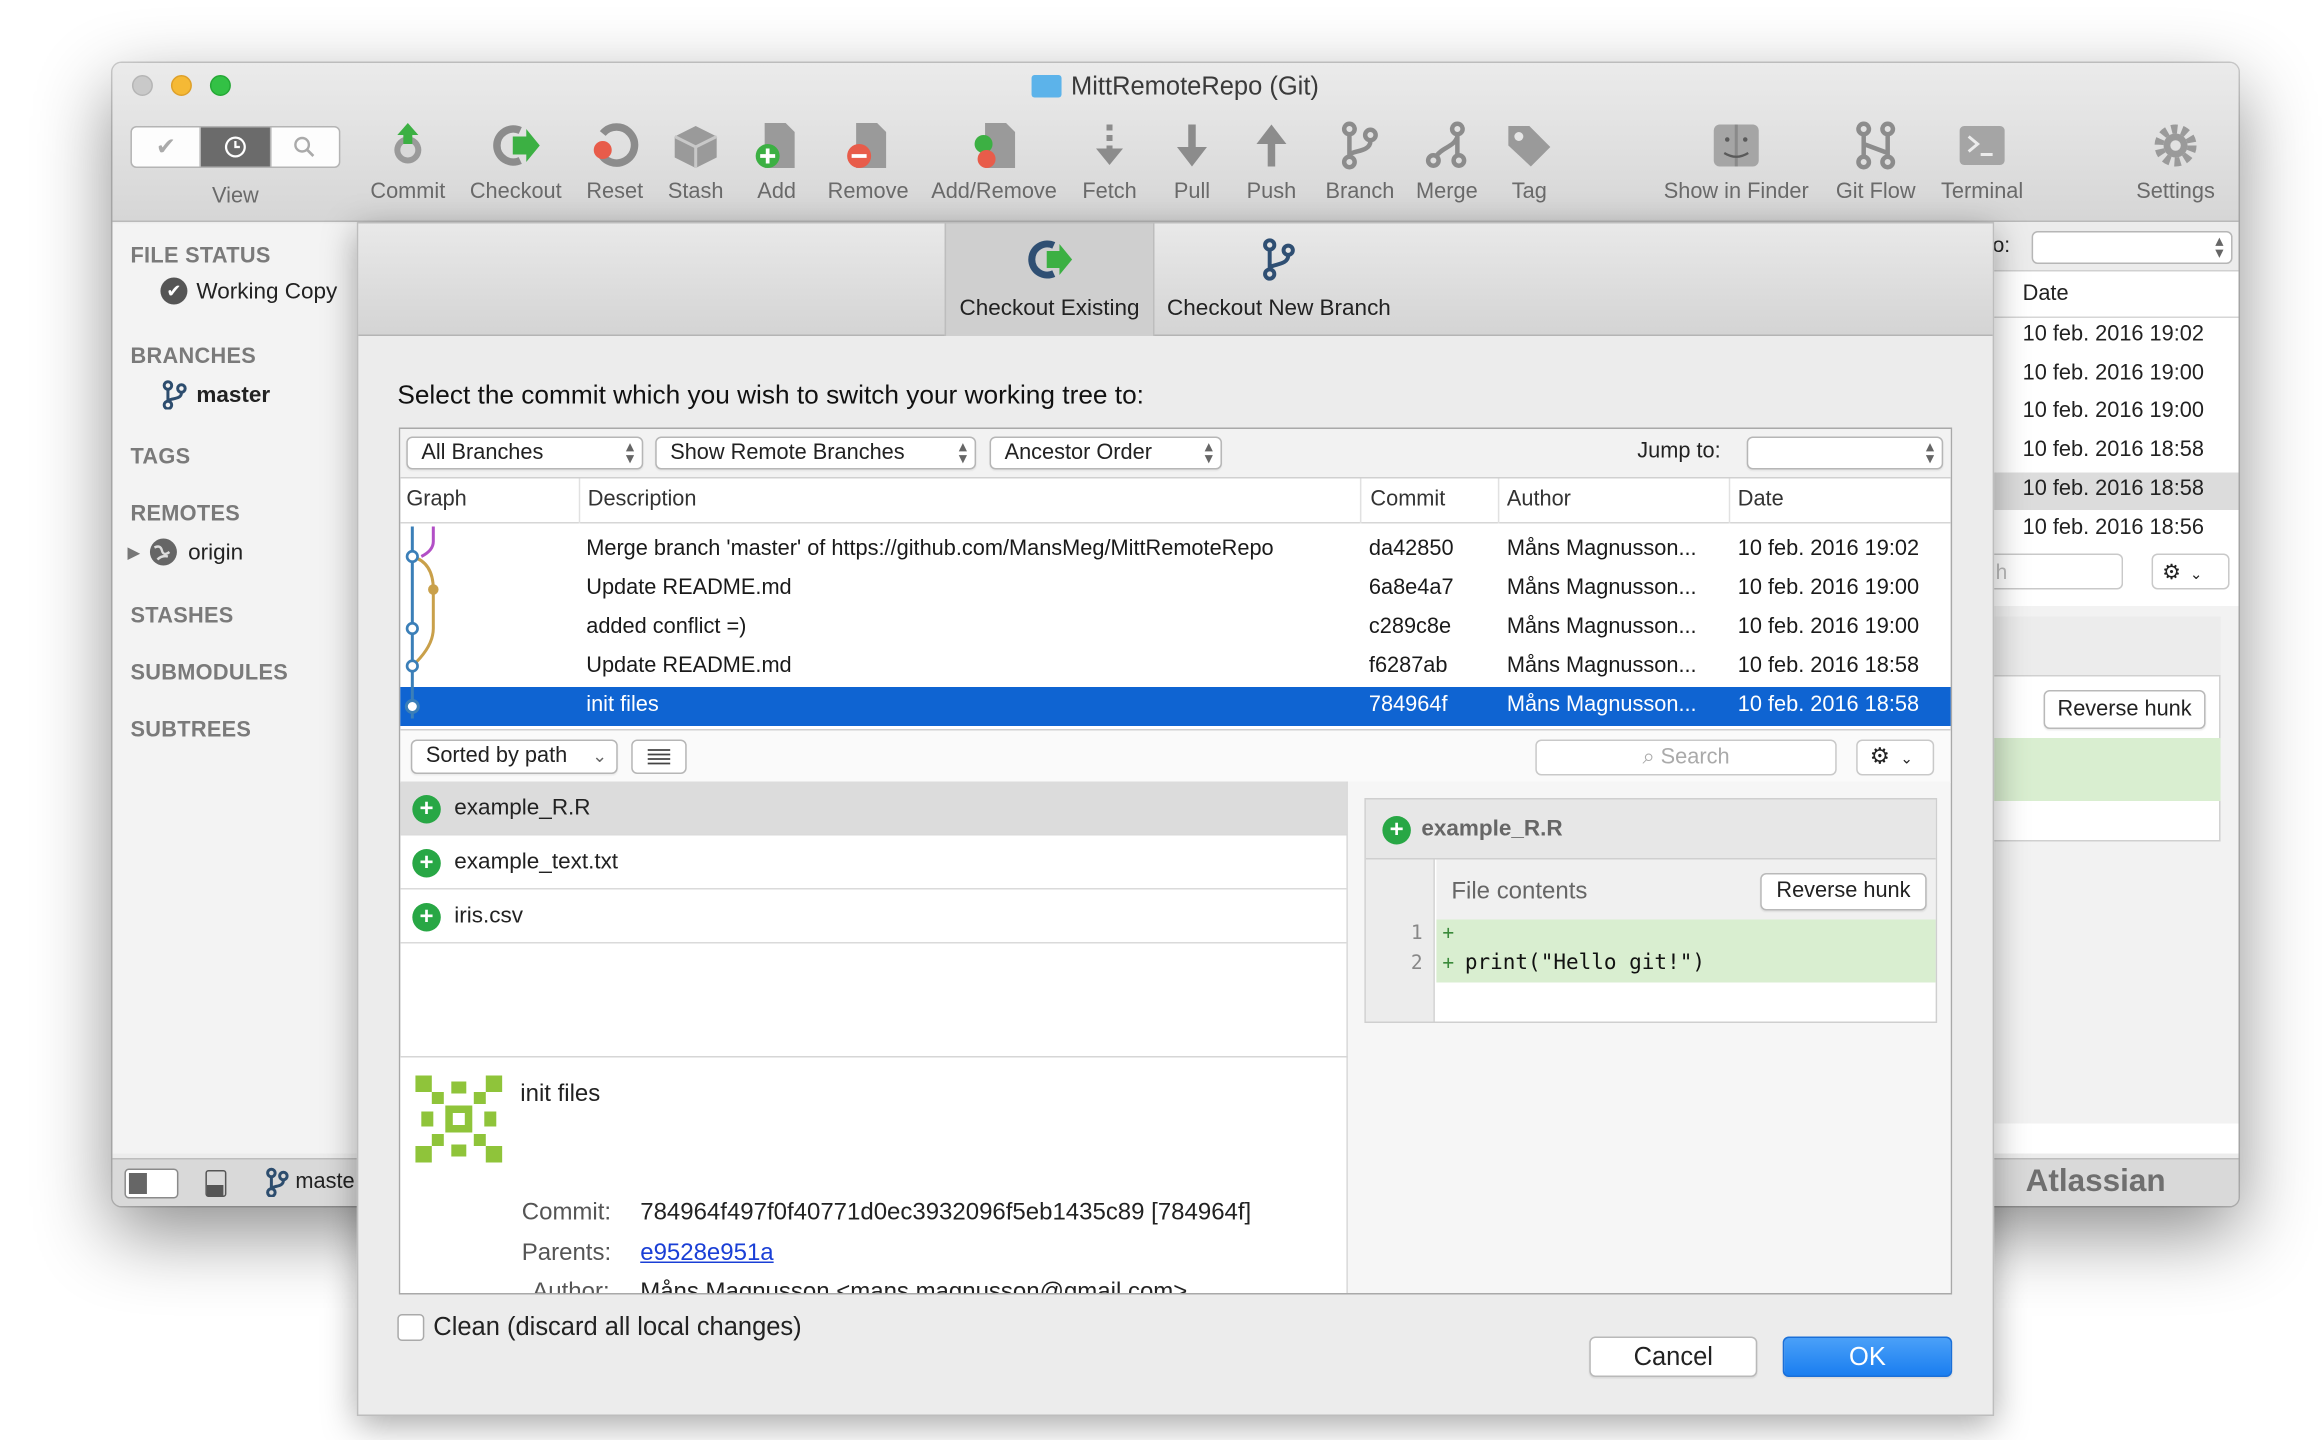 The height and width of the screenshot is (1440, 2324). I want to click on commit-button: Commit, so click(408, 162).